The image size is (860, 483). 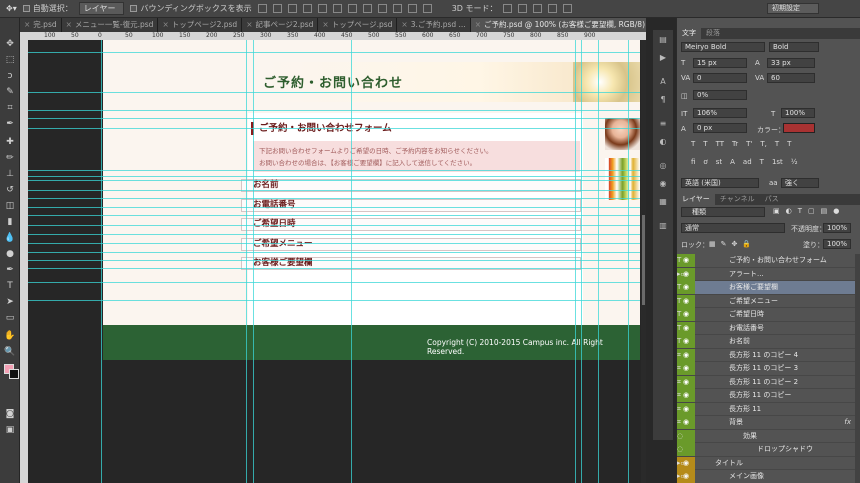 I want to click on history-icon: ▤, so click(x=663, y=39).